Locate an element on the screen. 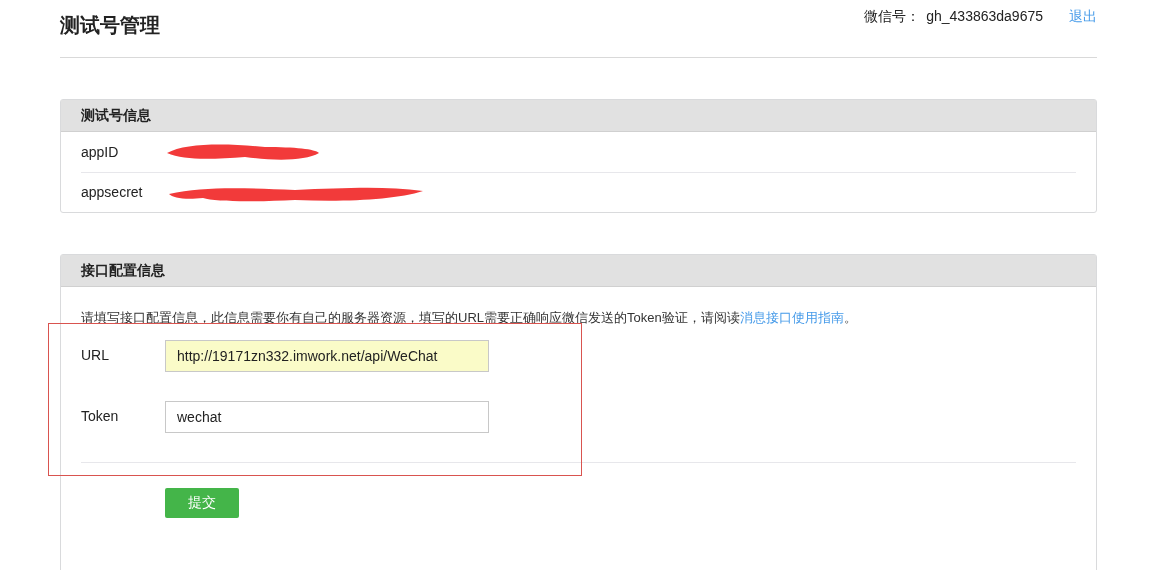 Image resolution: width=1172 pixels, height=570 pixels. field-label: URL is located at coordinates (95, 355).